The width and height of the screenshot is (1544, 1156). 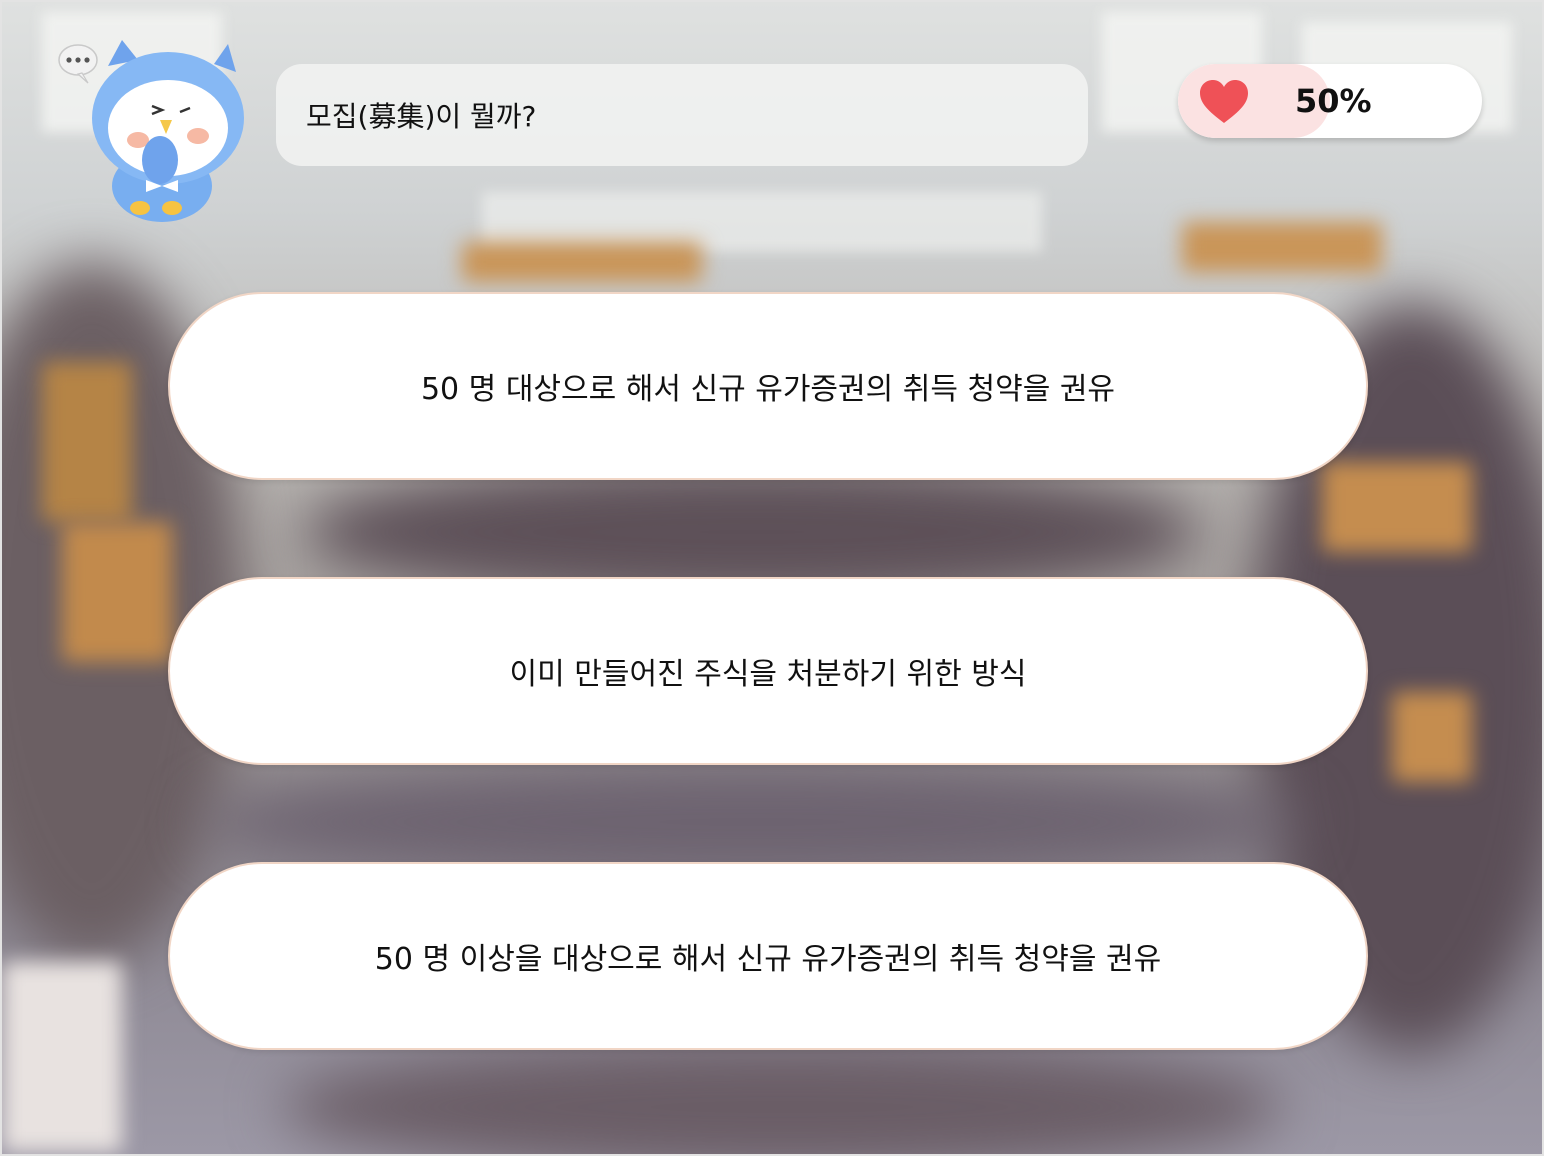 What do you see at coordinates (1224, 101) in the screenshot?
I see `heart-icon` at bounding box center [1224, 101].